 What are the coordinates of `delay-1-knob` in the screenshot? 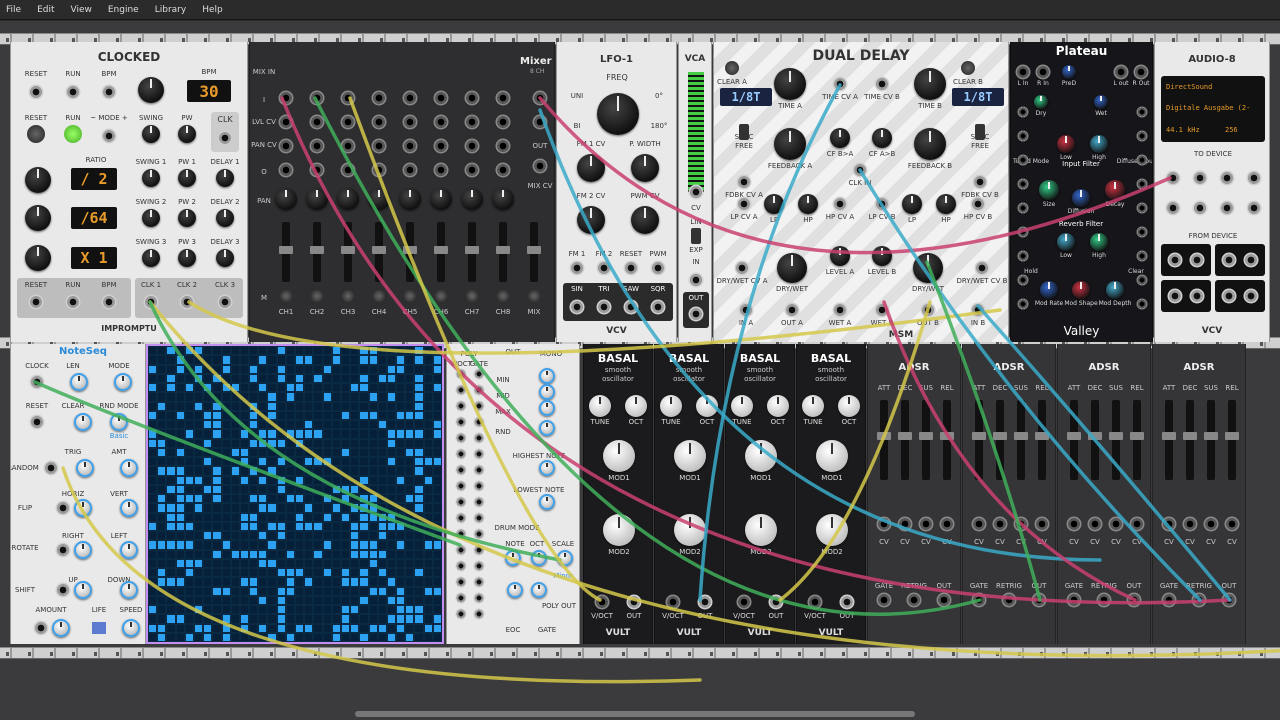 It's located at (225, 178).